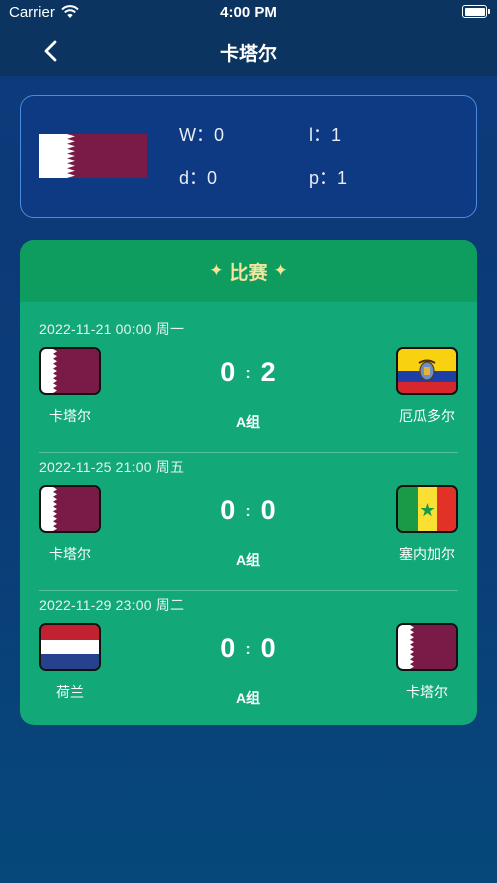  Describe the element at coordinates (70, 692) in the screenshot. I see `home-team-name: 荷兰` at that location.